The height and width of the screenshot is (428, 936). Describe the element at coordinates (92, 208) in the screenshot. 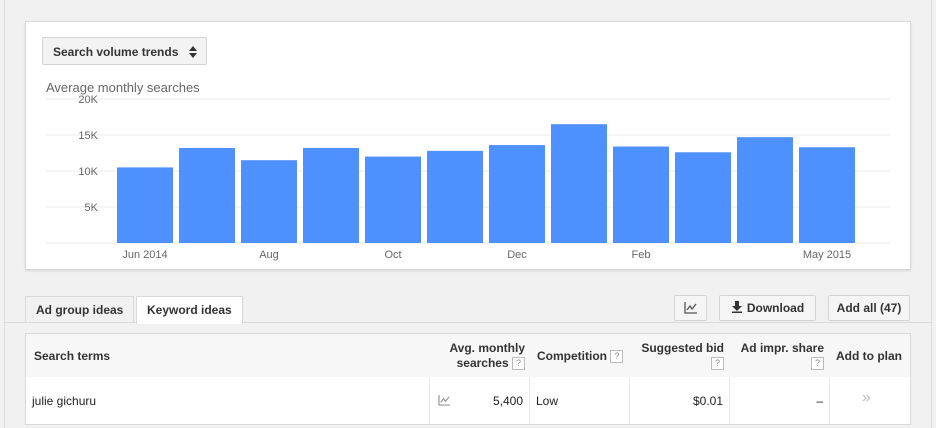

I see `y-tick-label: 5K` at that location.